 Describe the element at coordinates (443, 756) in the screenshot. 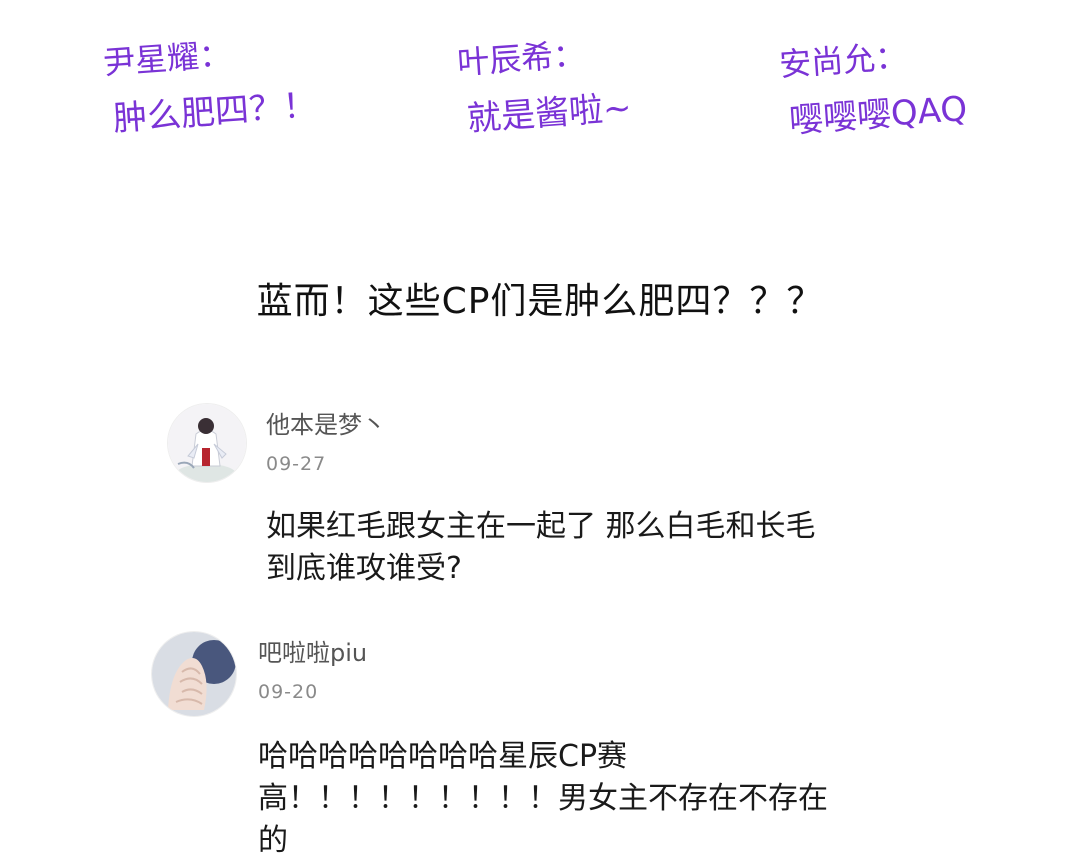

I see `comment-body-line: 哈哈哈哈哈哈哈哈星辰CP赛` at that location.